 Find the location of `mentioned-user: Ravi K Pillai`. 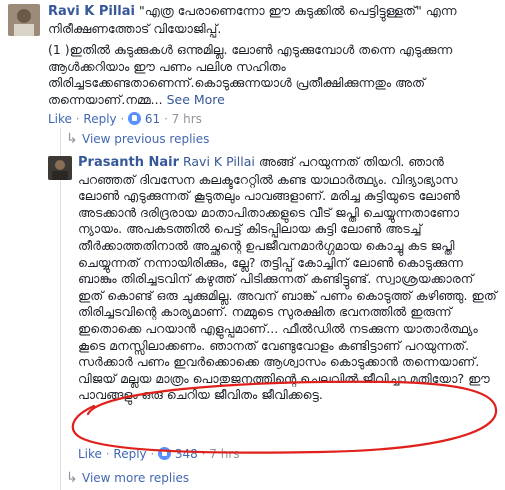

mentioned-user: Ravi K Pillai is located at coordinates (219, 161).